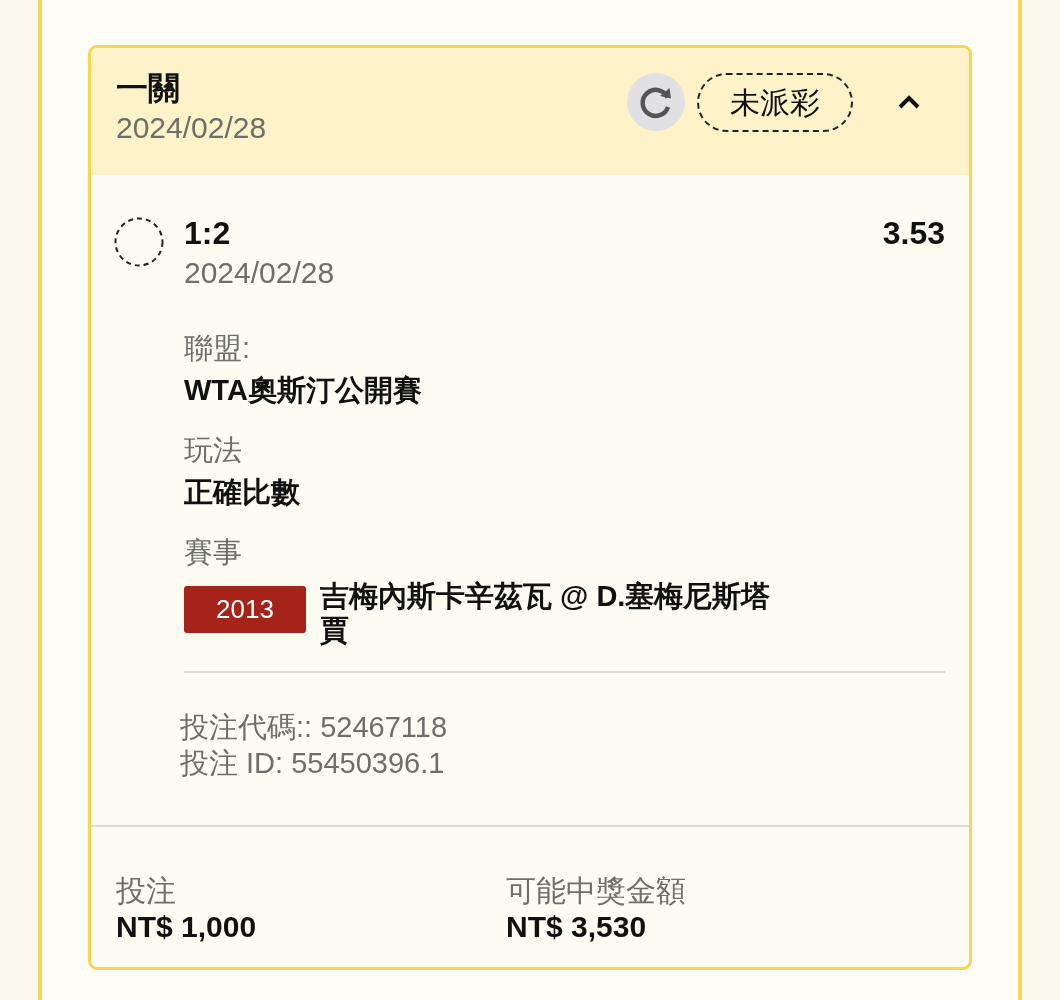 The width and height of the screenshot is (1060, 1000). What do you see at coordinates (139, 242) in the screenshot?
I see `dashed-circle-icon` at bounding box center [139, 242].